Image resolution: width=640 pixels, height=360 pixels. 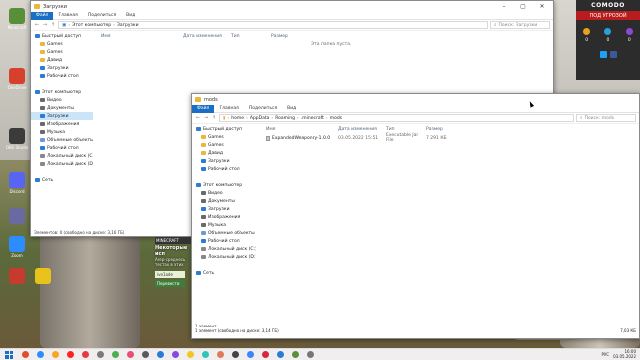 I want to click on breadcrumb-item: Roaming, so click(x=285, y=118).